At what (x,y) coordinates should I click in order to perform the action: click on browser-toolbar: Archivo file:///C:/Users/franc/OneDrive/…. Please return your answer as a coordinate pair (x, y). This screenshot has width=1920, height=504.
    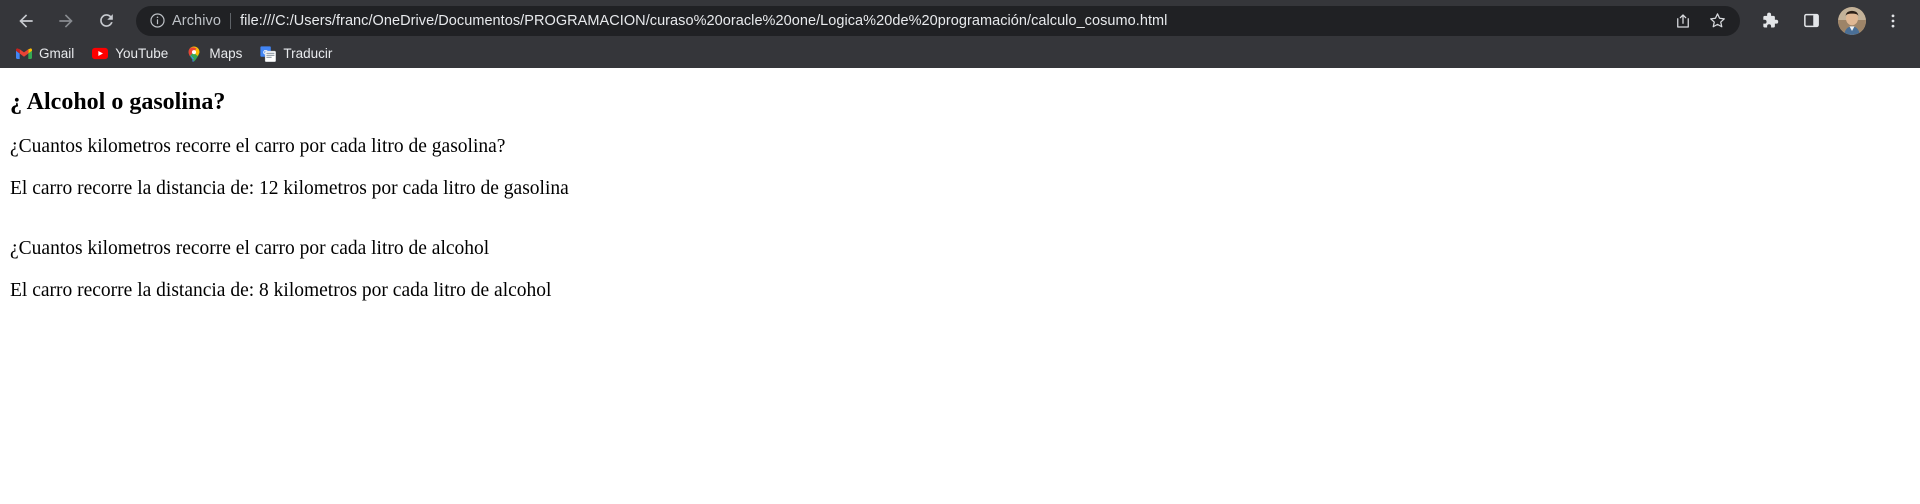
    Looking at the image, I should click on (960, 20).